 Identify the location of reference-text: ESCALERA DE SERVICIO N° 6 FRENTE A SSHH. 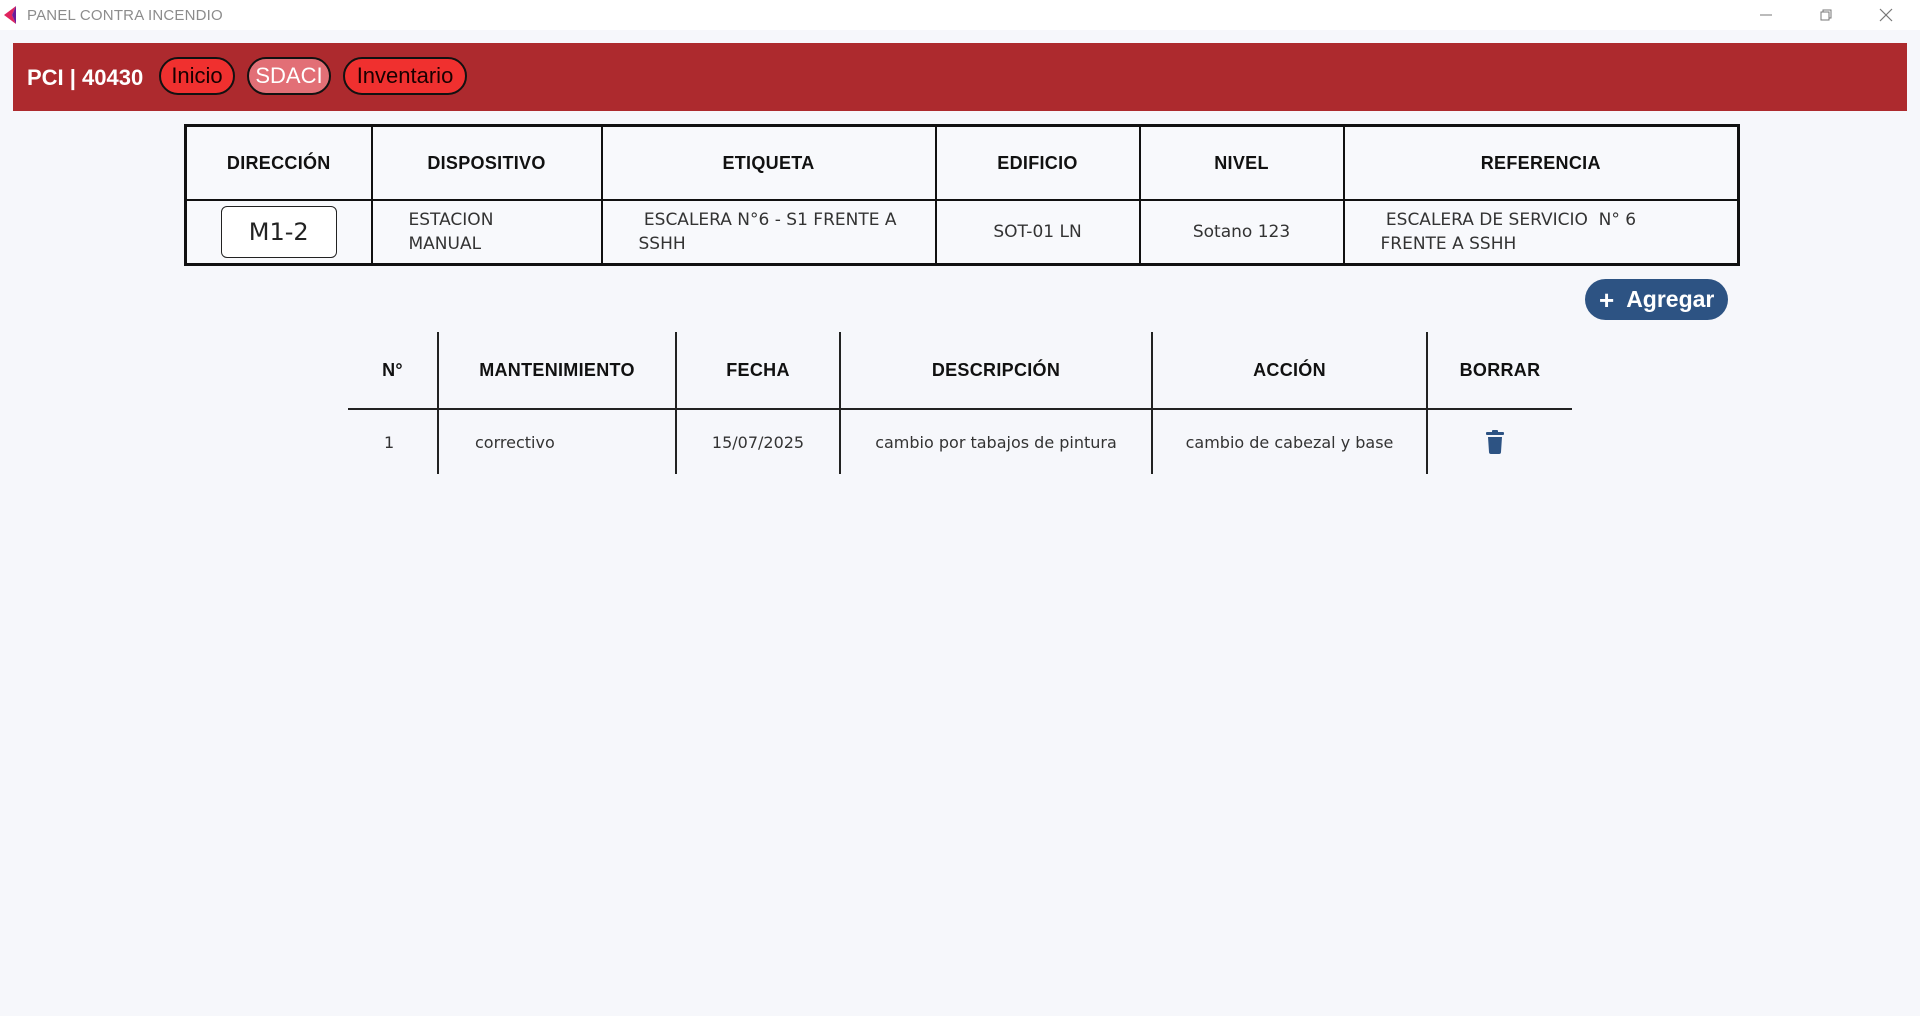
(1511, 232).